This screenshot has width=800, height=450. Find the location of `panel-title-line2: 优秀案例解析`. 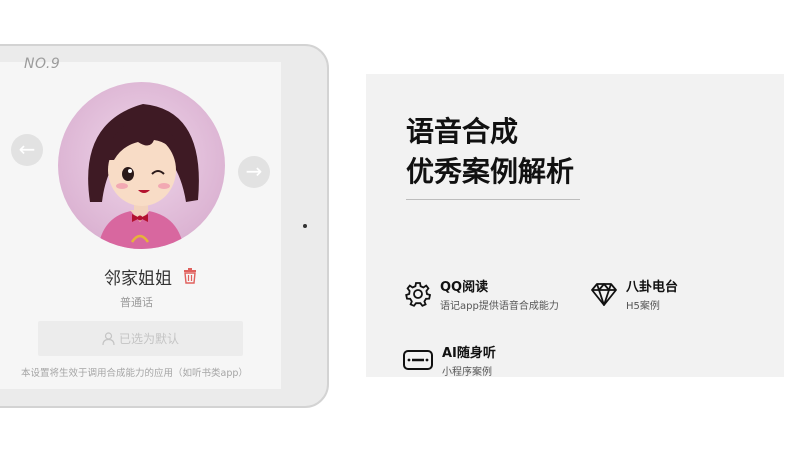

panel-title-line2: 优秀案例解析 is located at coordinates (490, 171).